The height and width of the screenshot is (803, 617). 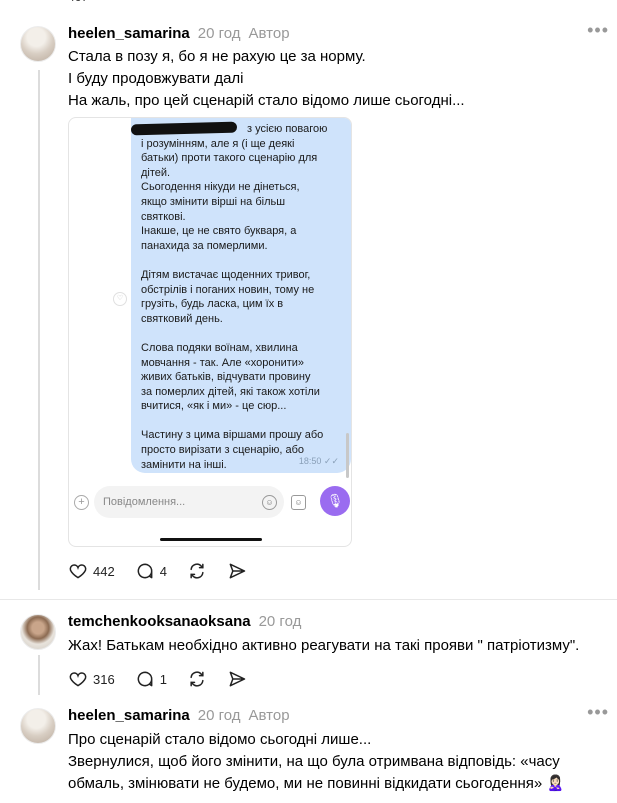 What do you see at coordinates (298, 502) in the screenshot?
I see `sticker-icon: ☺` at bounding box center [298, 502].